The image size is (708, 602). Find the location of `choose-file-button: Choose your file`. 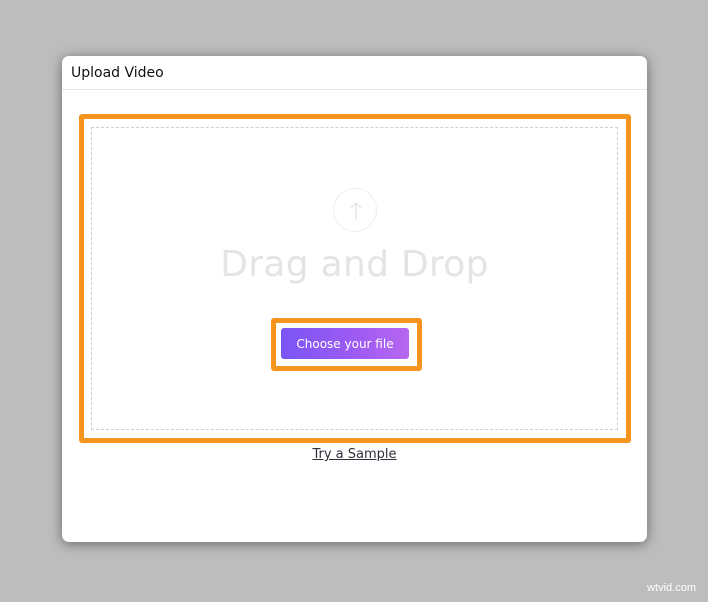

choose-file-button: Choose your file is located at coordinates (345, 343).